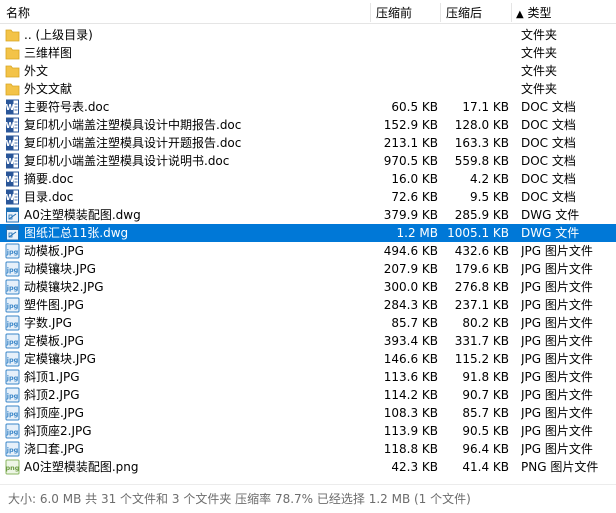  What do you see at coordinates (539, 35) in the screenshot?
I see `file-type: 文件夹` at bounding box center [539, 35].